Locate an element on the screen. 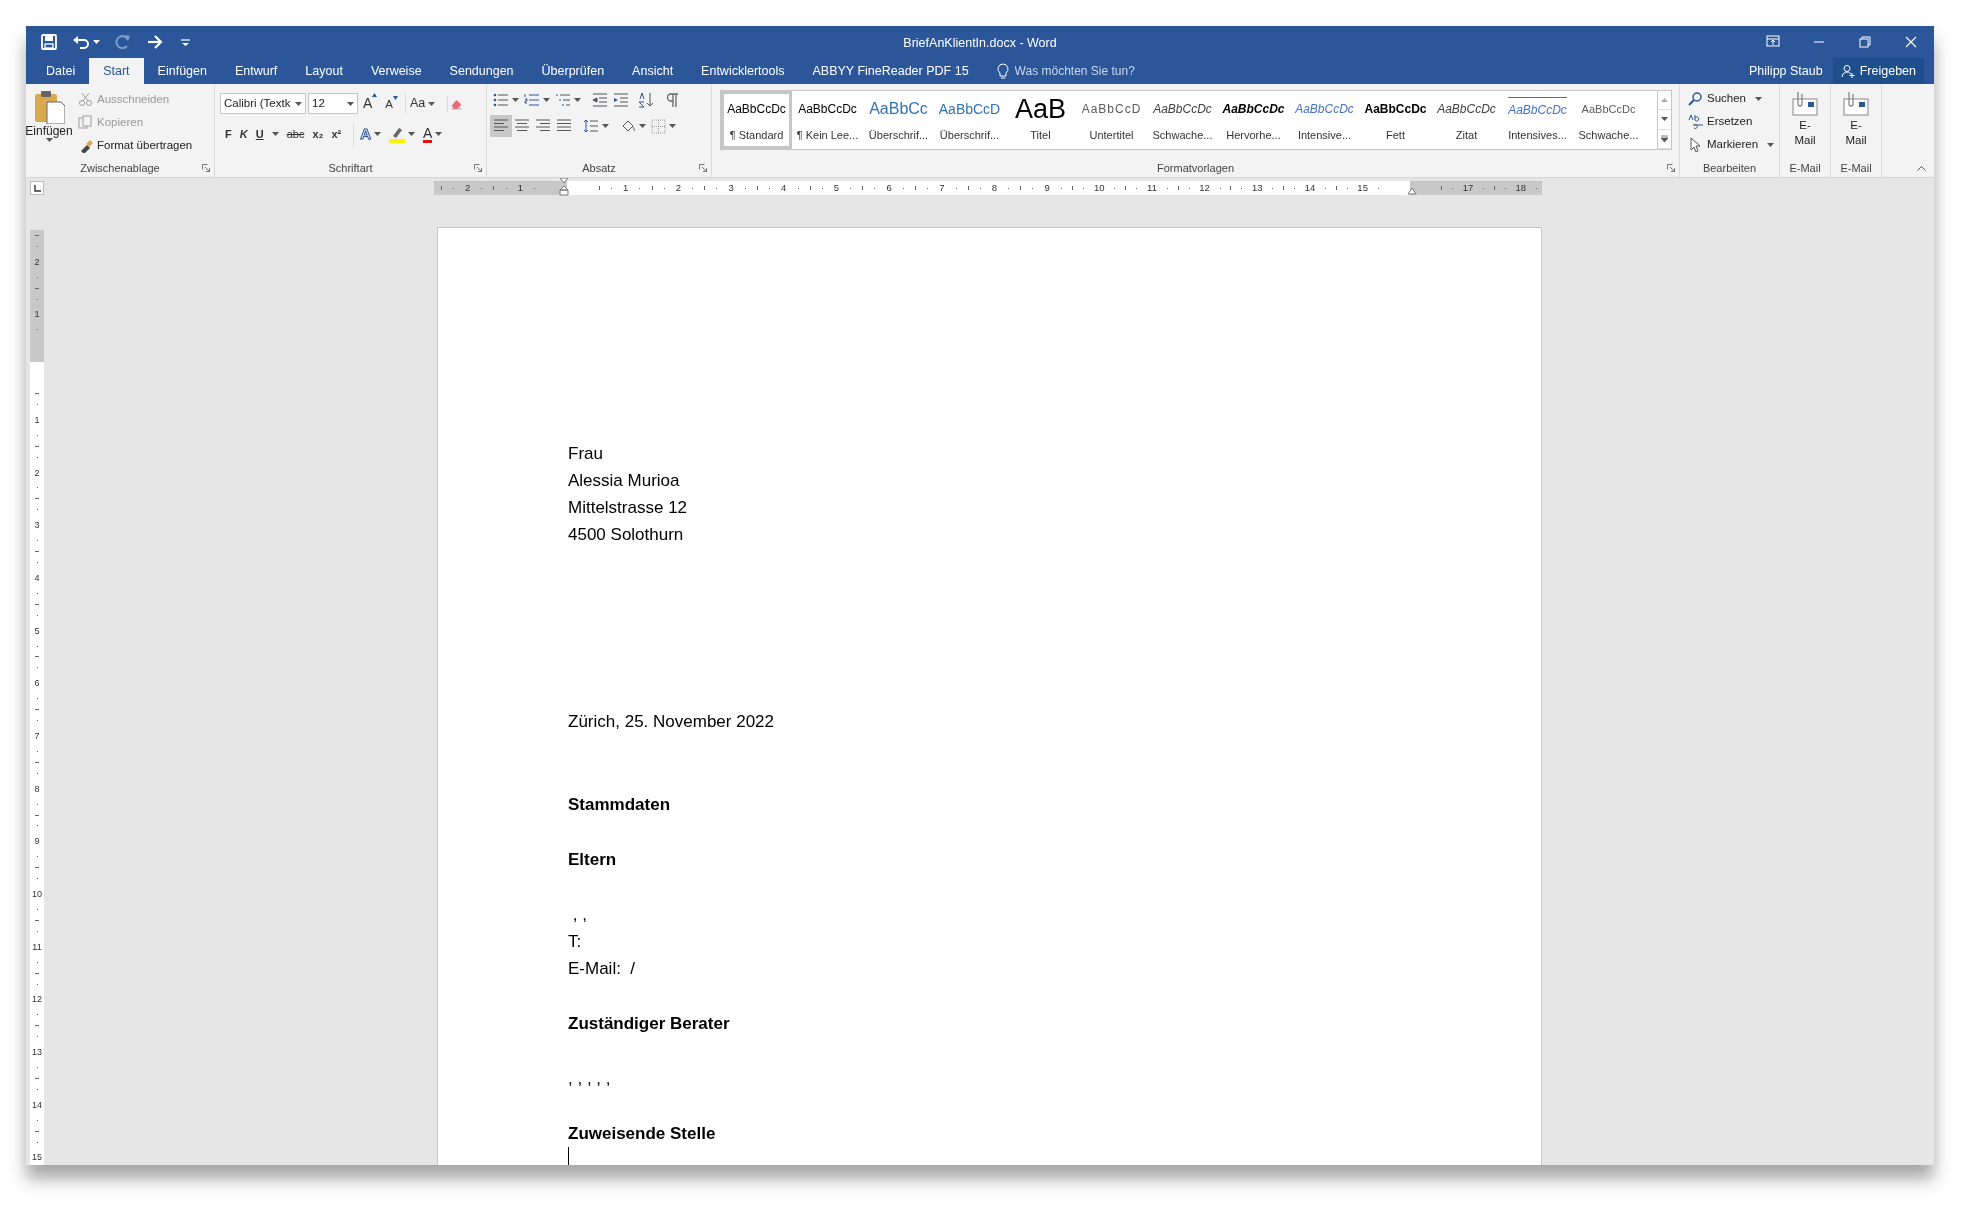 The height and width of the screenshot is (1214, 1968). ribbon-tab: Start is located at coordinates (116, 71).